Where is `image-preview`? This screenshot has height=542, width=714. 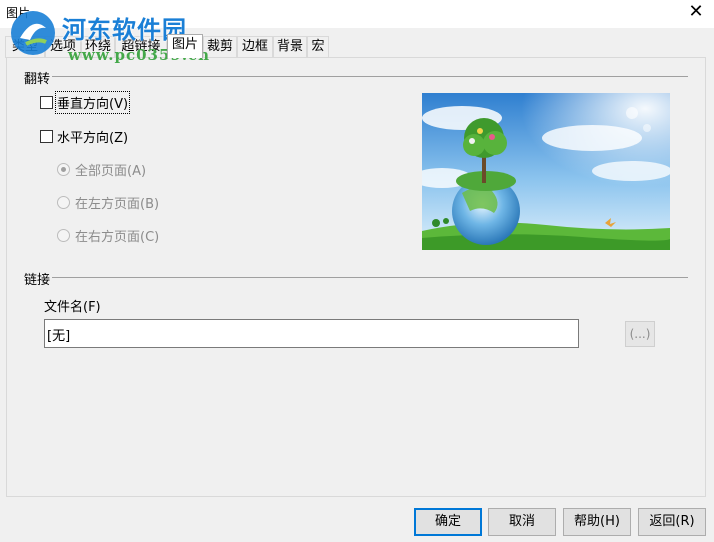
image-preview is located at coordinates (546, 171).